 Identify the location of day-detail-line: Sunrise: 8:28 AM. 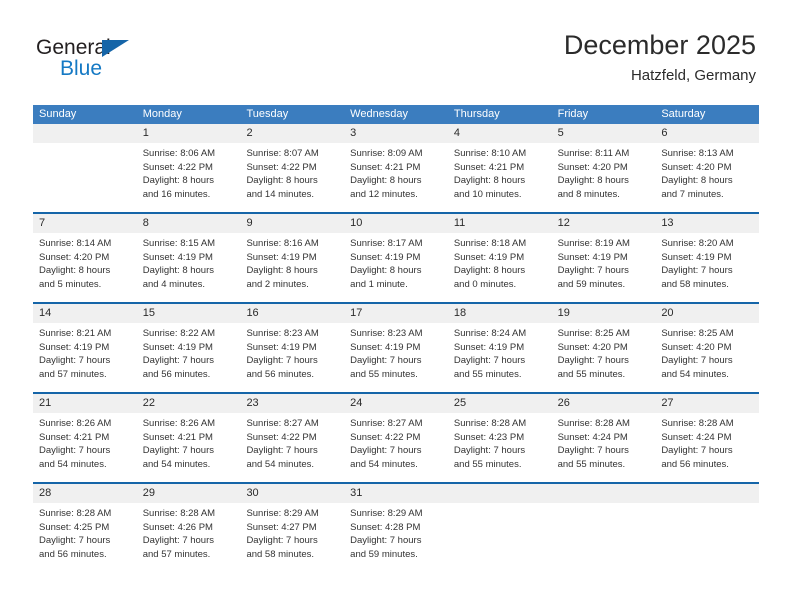
(75, 513).